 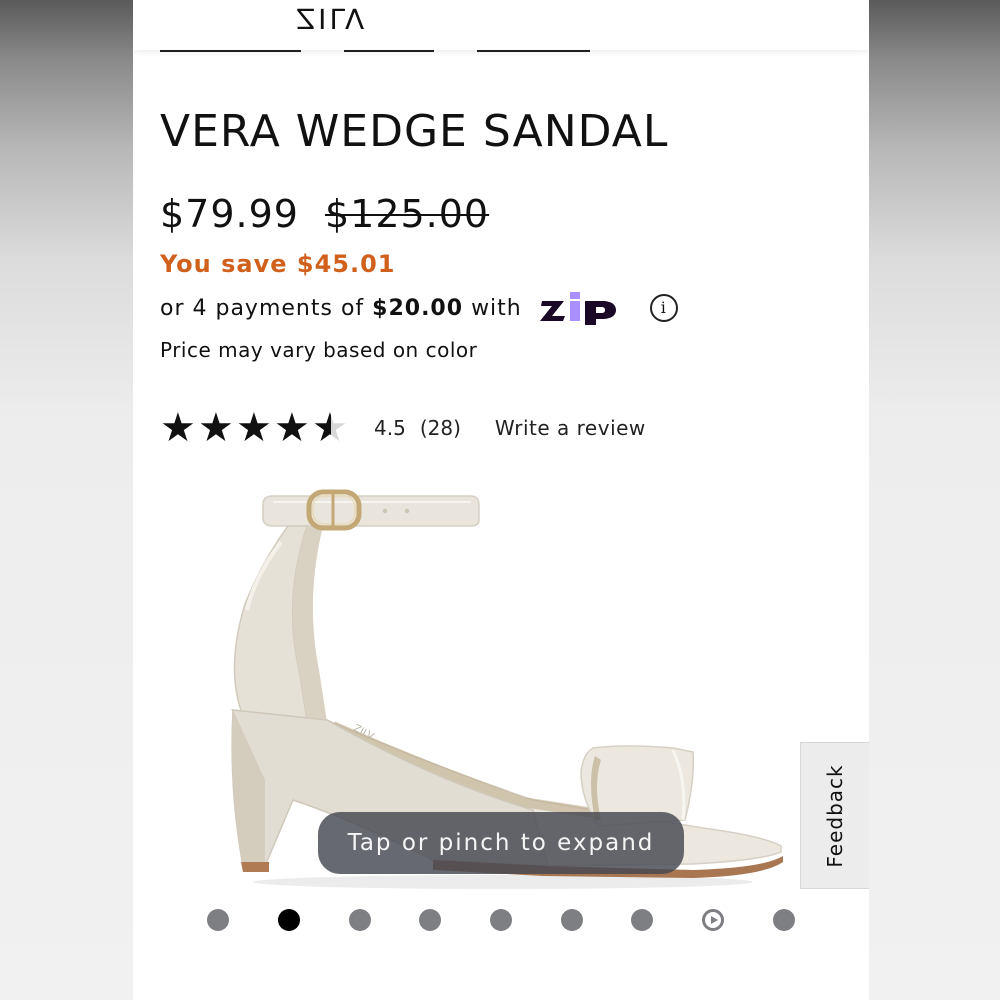 What do you see at coordinates (262, 308) in the screenshot?
I see `installments-prefix: or 4 payments of` at bounding box center [262, 308].